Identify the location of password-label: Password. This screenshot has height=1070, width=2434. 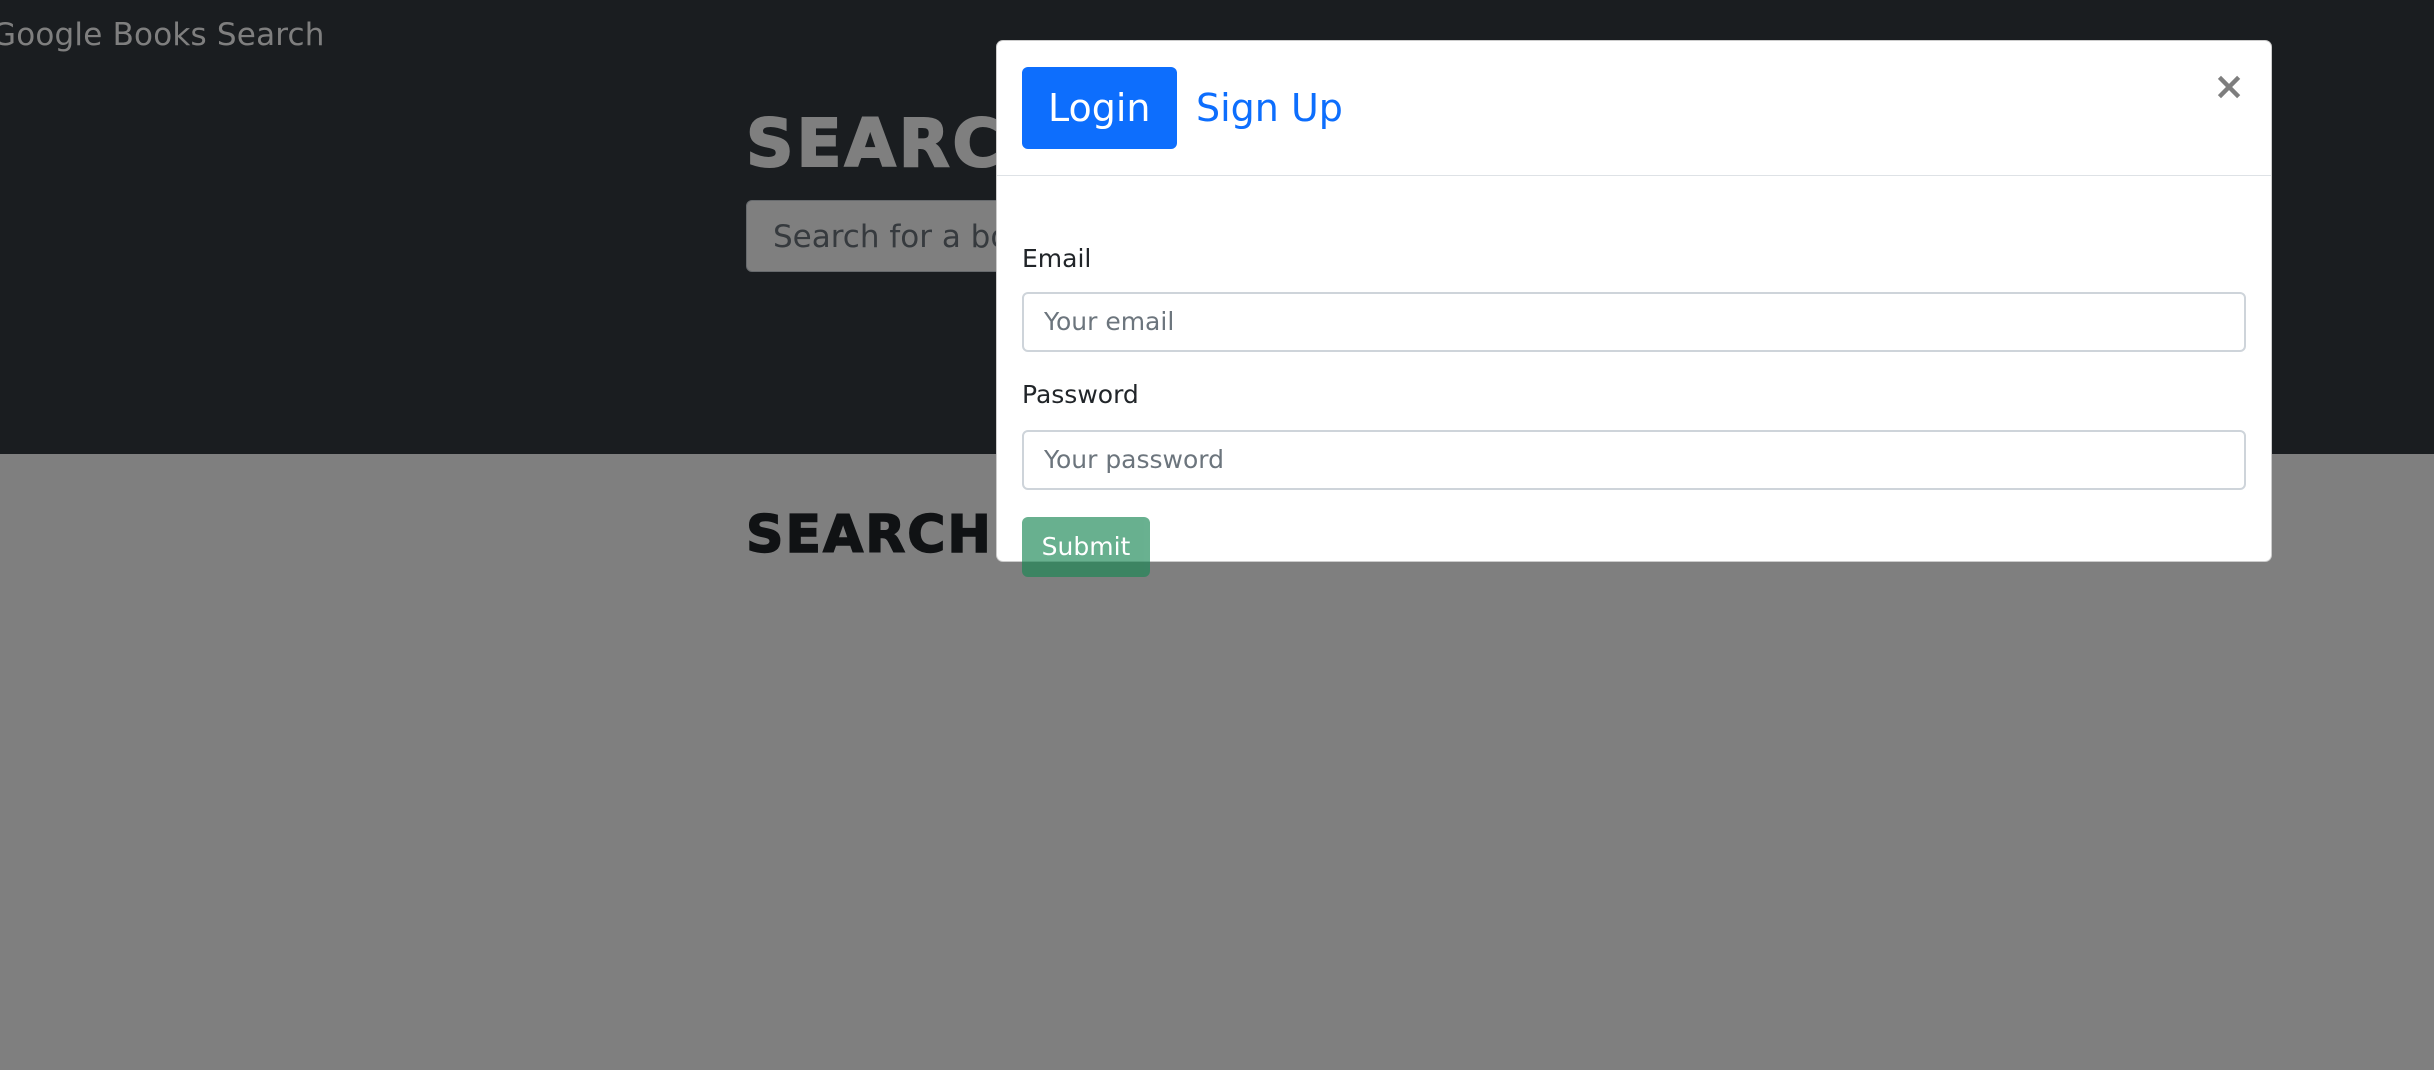
(1080, 394).